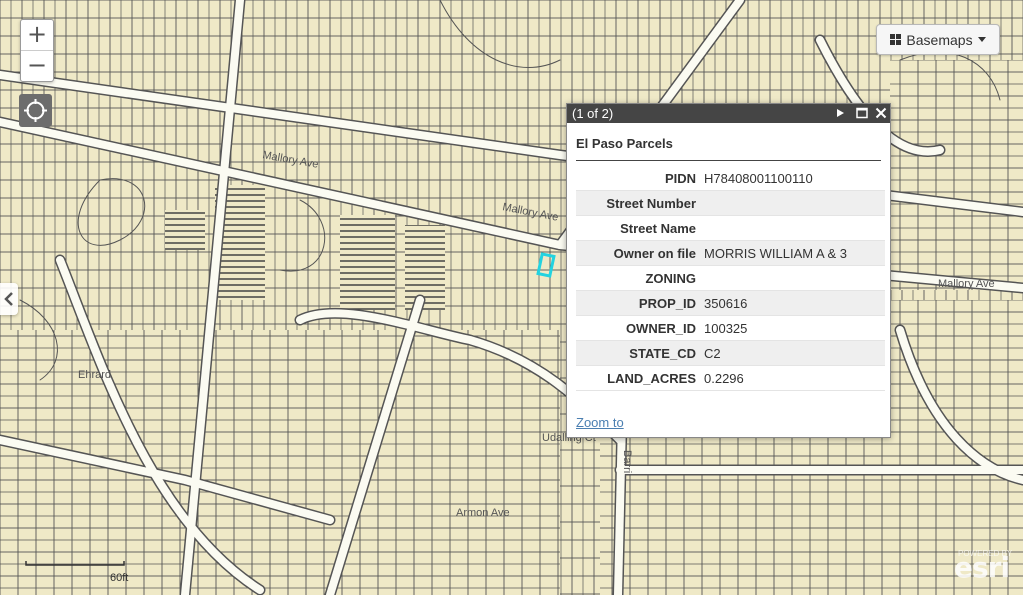  I want to click on close-icon, so click(881, 113).